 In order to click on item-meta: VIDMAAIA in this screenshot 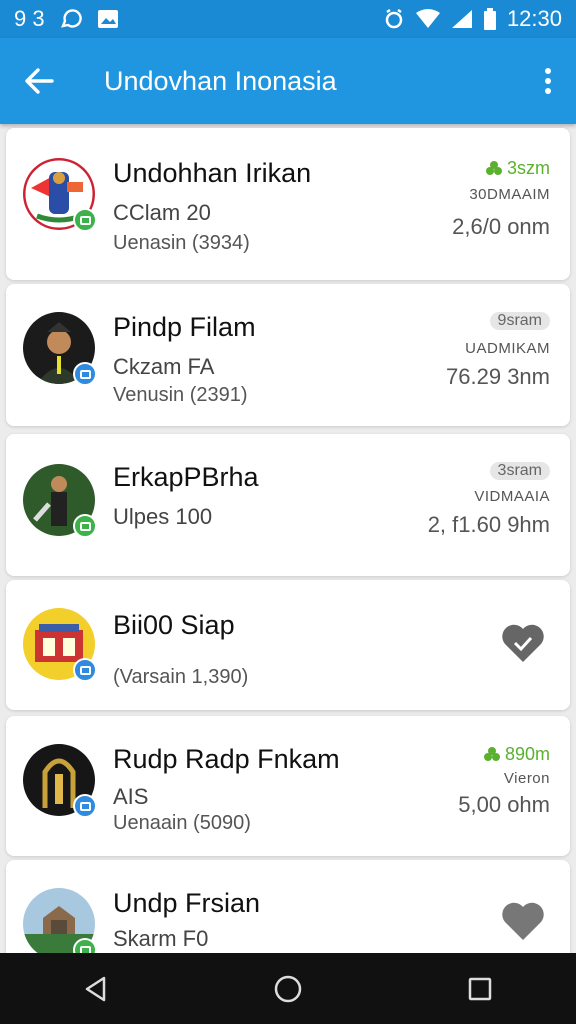, I will do `click(512, 496)`.